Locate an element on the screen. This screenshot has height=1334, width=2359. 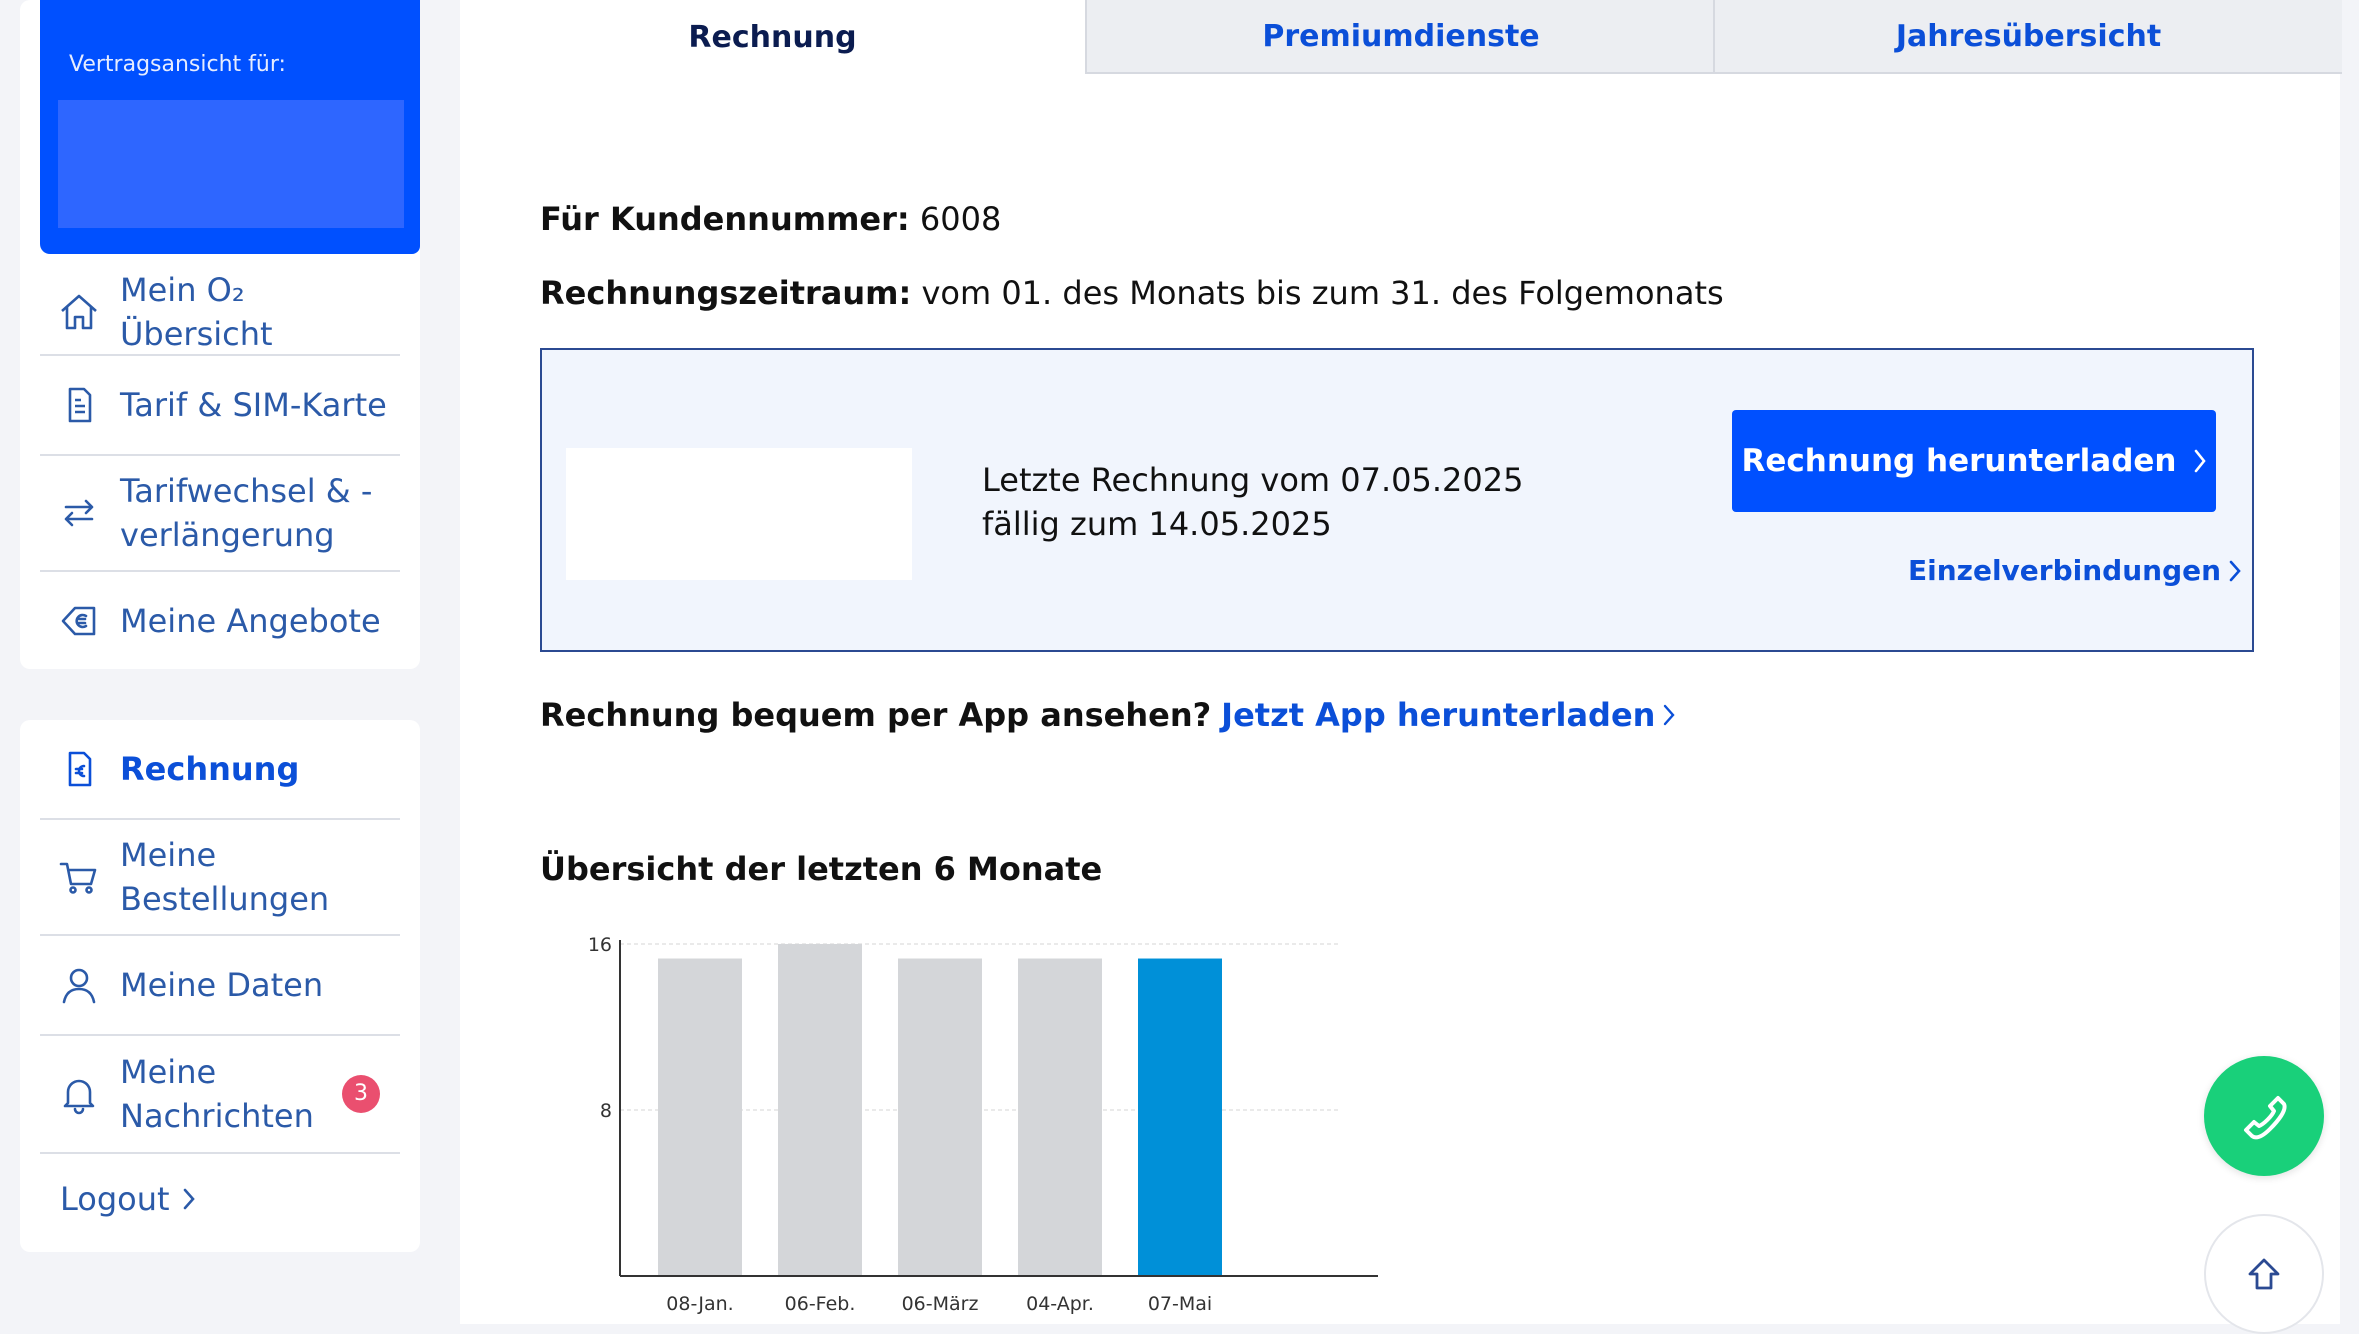
sidebar-item-label: Tarif & SIM-Karte is located at coordinates (253, 405).